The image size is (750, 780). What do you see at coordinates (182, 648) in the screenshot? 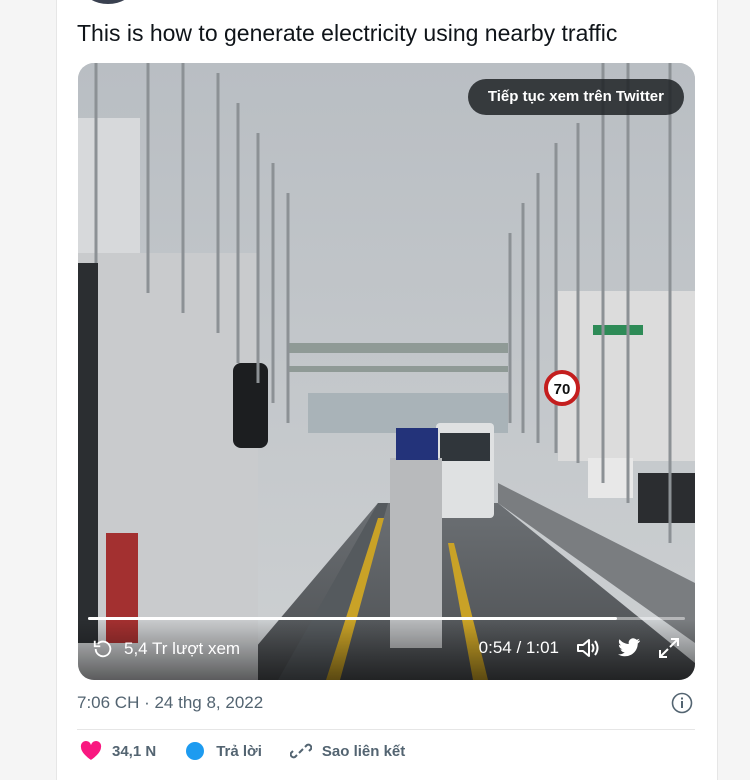
I see `view-count: 5,4 Tr lượt xem` at bounding box center [182, 648].